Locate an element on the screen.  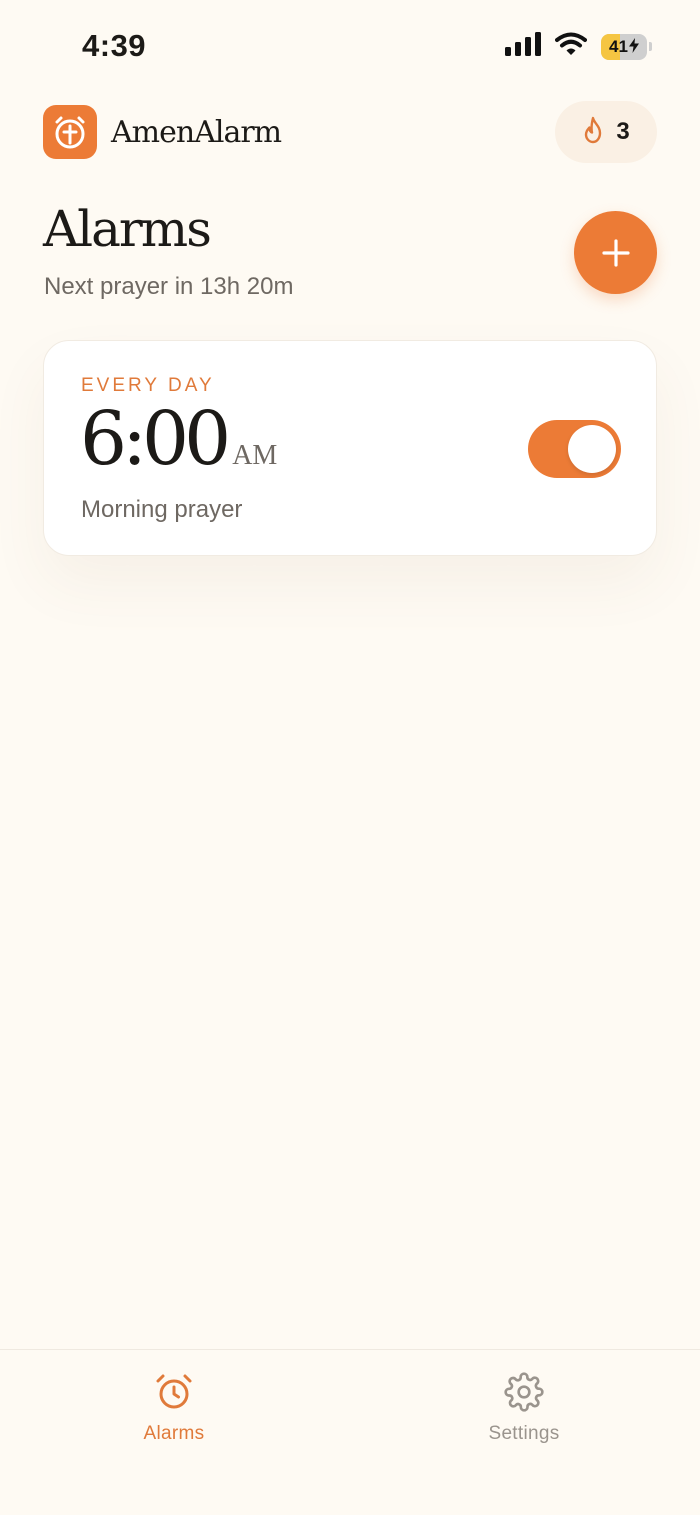
alarm-clock-icon is located at coordinates (174, 1394).